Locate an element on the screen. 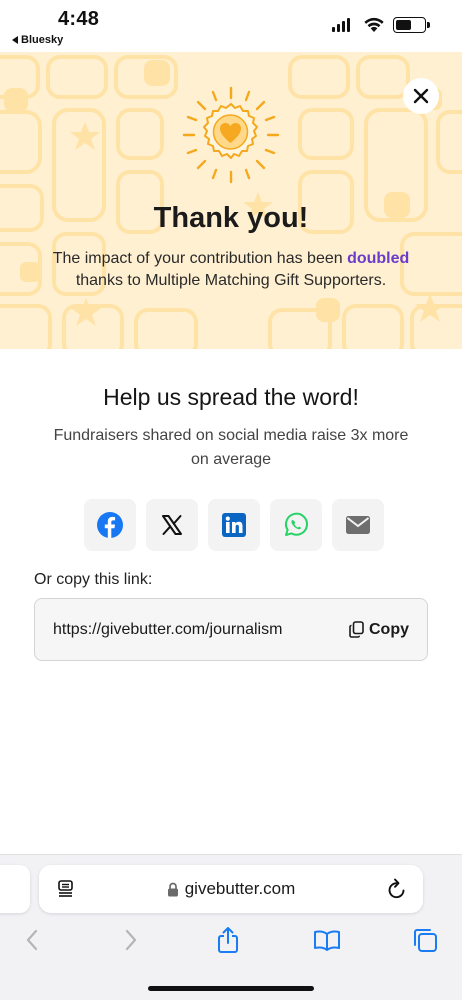 The width and height of the screenshot is (462, 1000). share-heading: Help us spread the word! is located at coordinates (231, 397).